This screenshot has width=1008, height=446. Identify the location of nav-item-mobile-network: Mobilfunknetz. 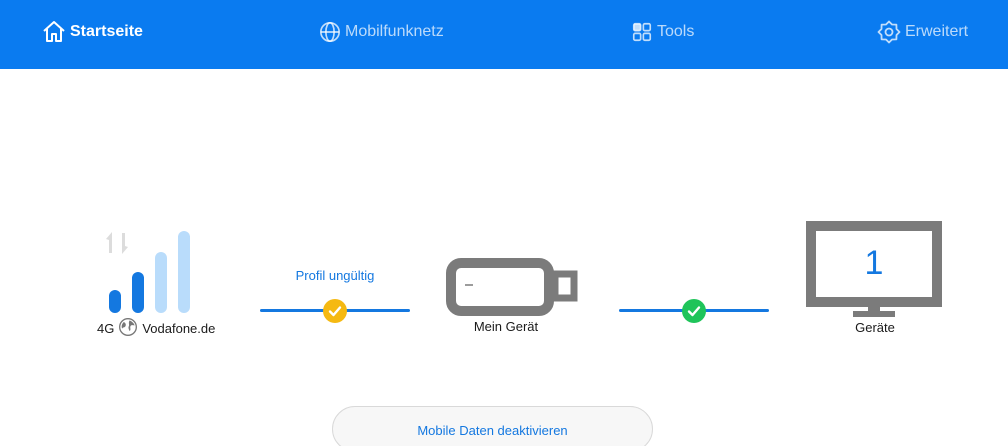
(381, 32).